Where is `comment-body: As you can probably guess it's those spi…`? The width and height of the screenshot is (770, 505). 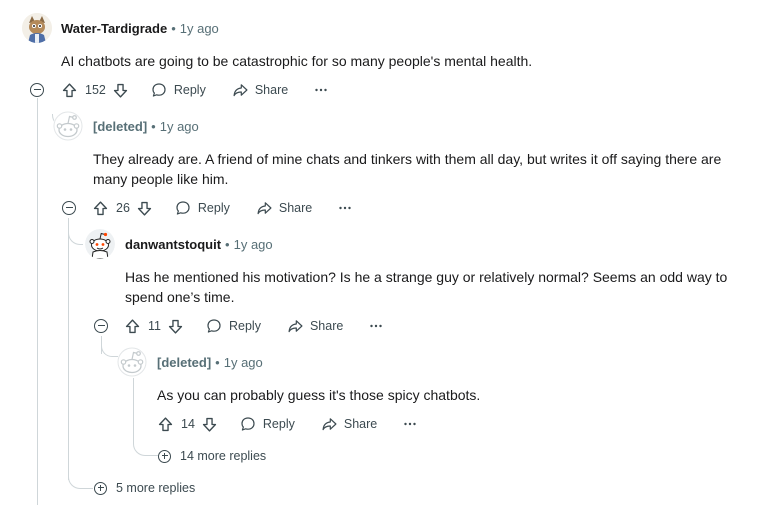
comment-body: As you can probably guess it's those spi… is located at coordinates (319, 395).